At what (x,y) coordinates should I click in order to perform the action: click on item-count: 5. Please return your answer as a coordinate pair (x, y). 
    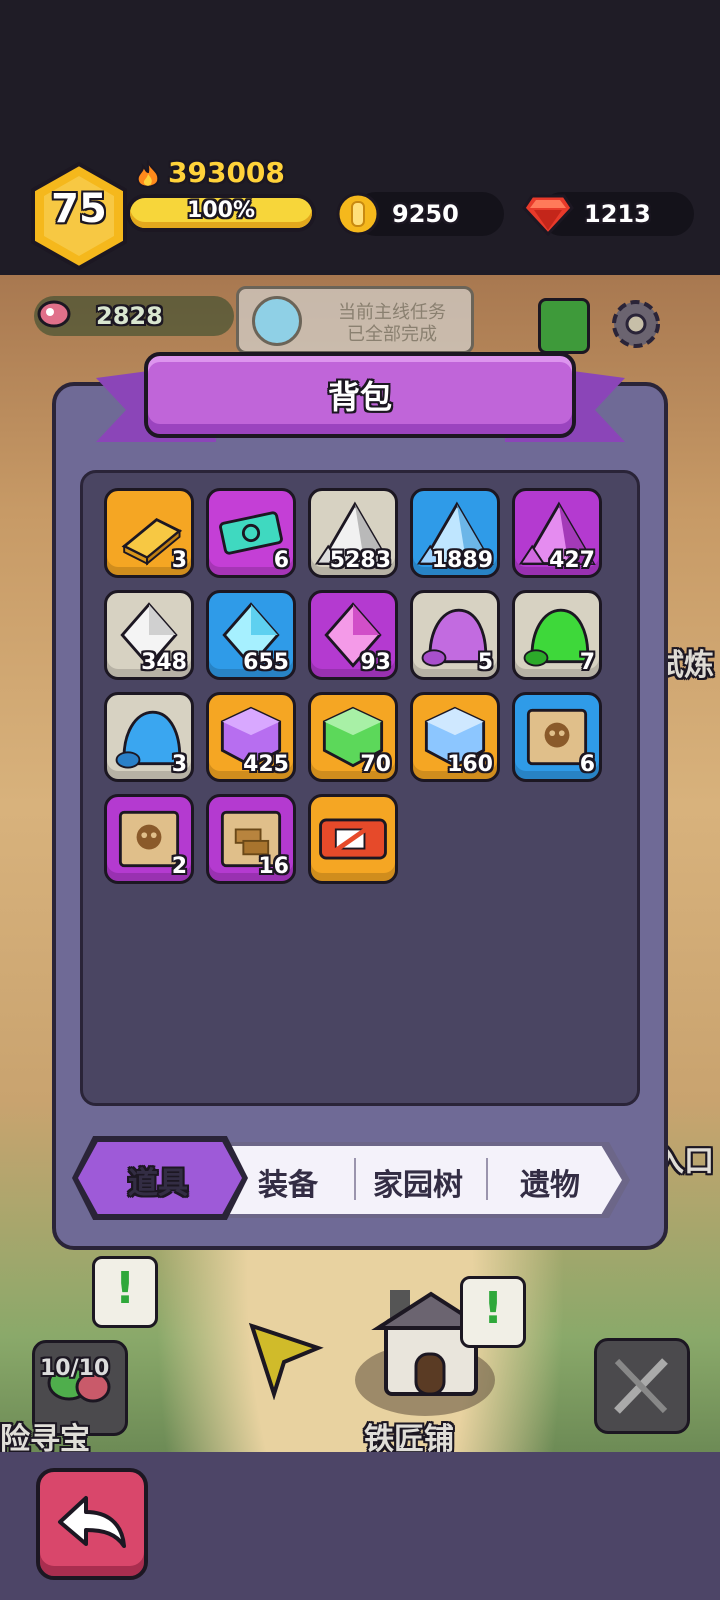
    Looking at the image, I should click on (485, 662).